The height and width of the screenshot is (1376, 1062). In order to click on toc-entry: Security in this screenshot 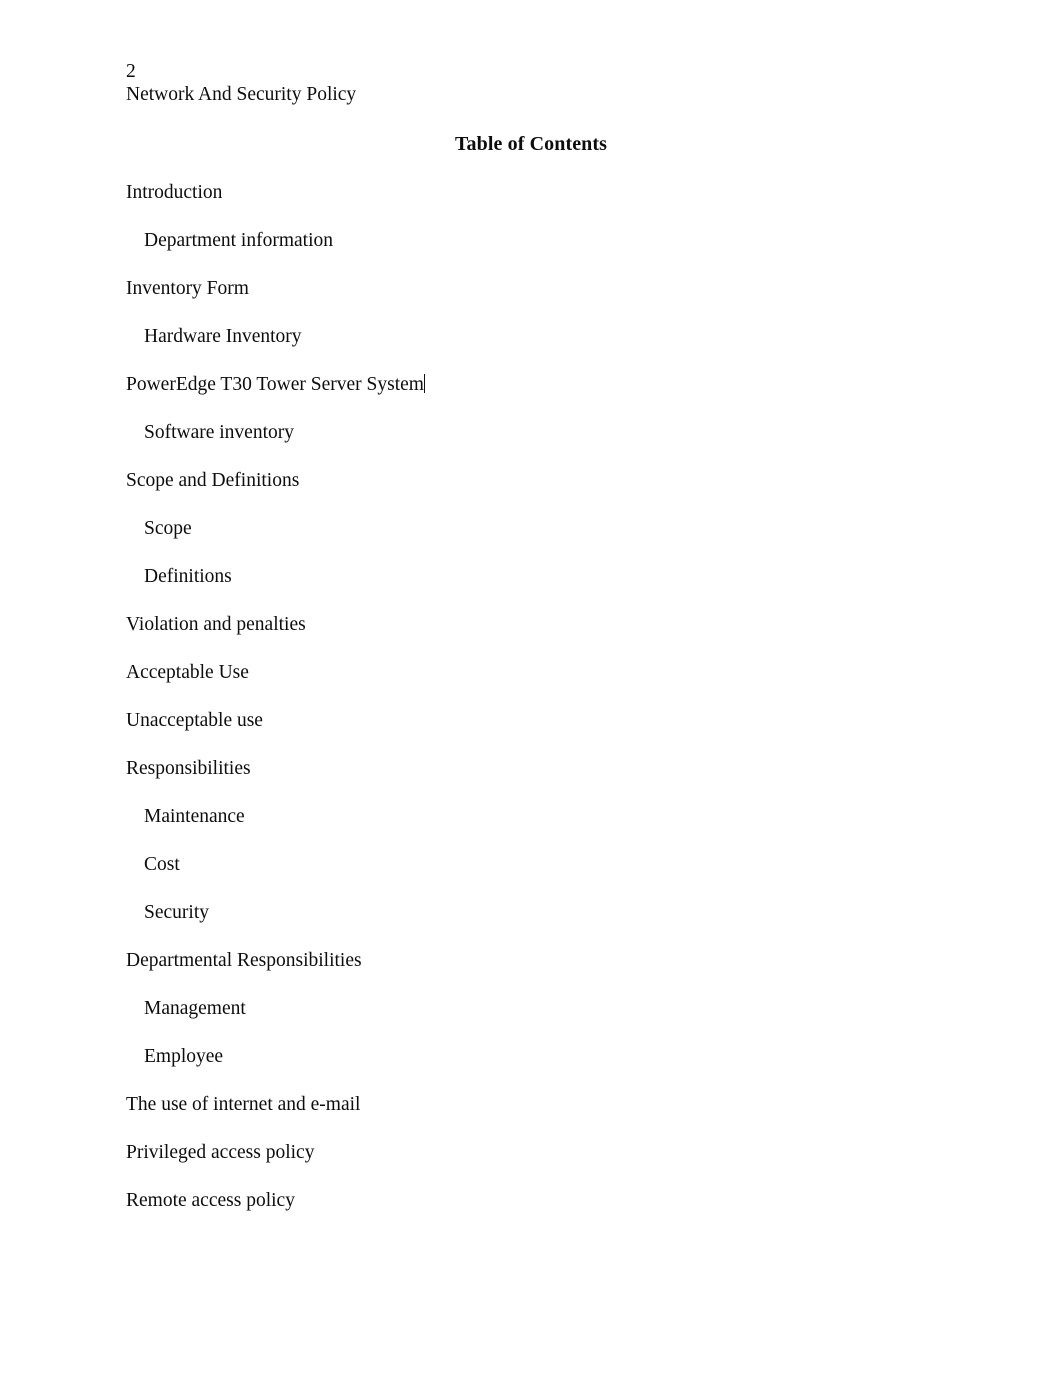, I will do `click(531, 925)`.